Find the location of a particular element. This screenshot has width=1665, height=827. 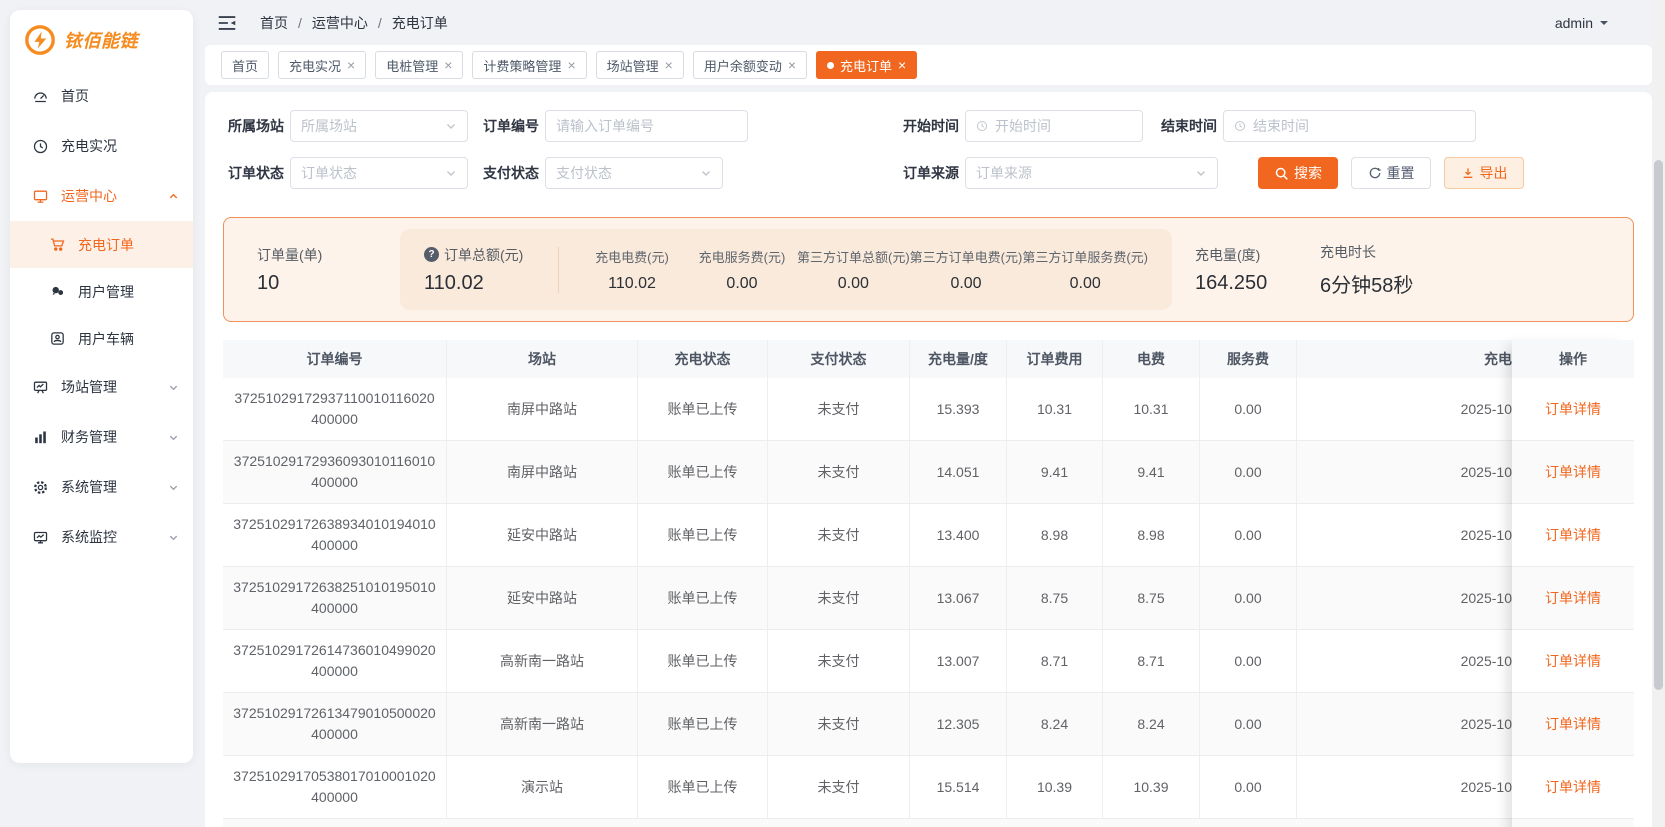

sidebar-item-charging-orders: 充电订单 is located at coordinates (101, 244).